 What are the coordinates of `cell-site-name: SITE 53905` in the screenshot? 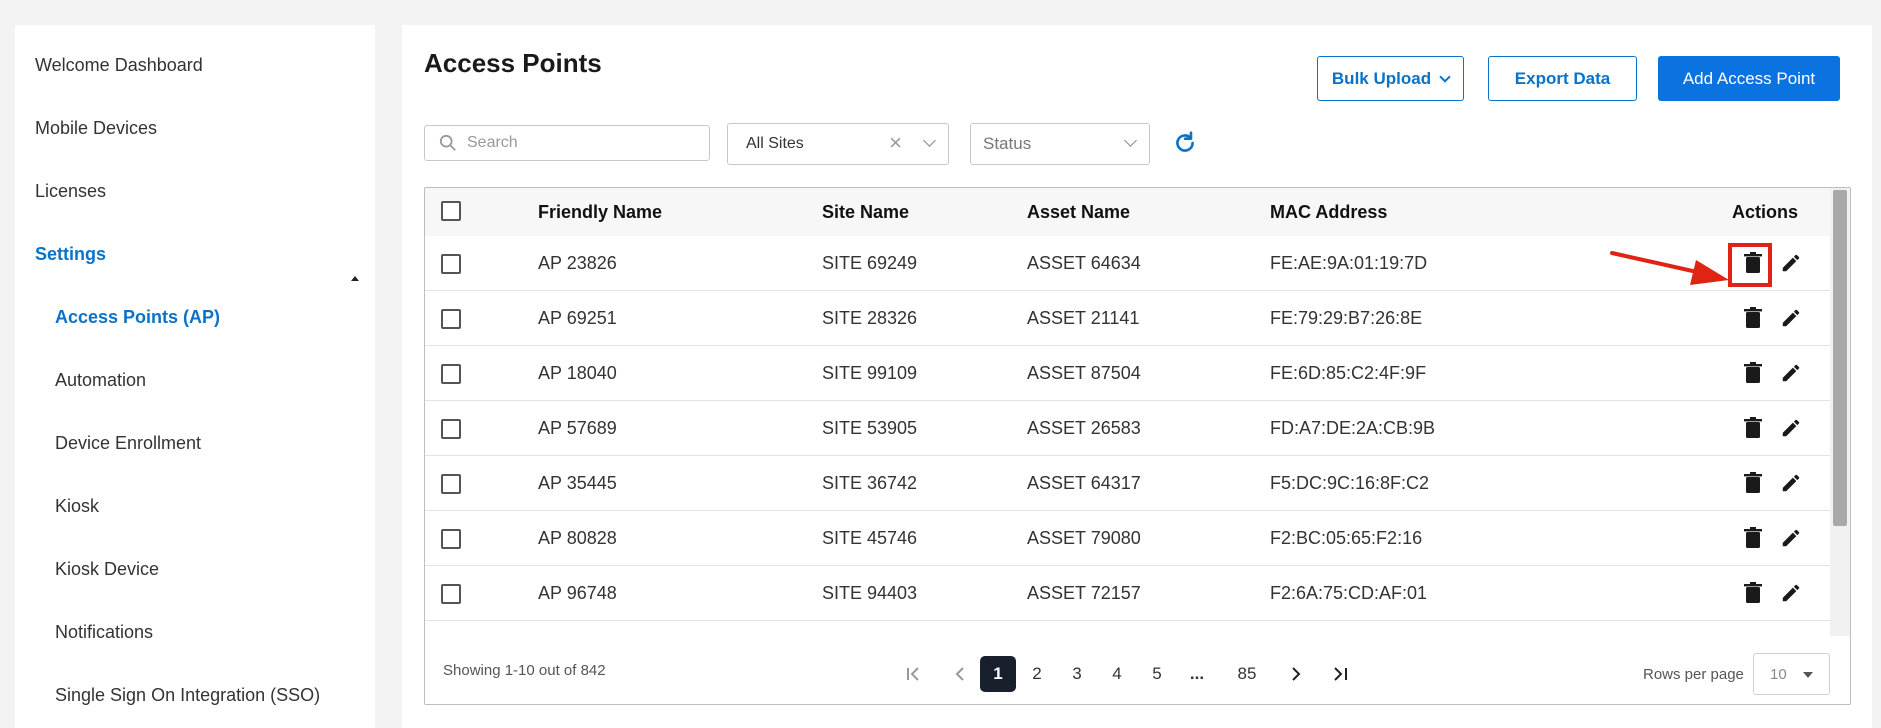 It's located at (870, 428).